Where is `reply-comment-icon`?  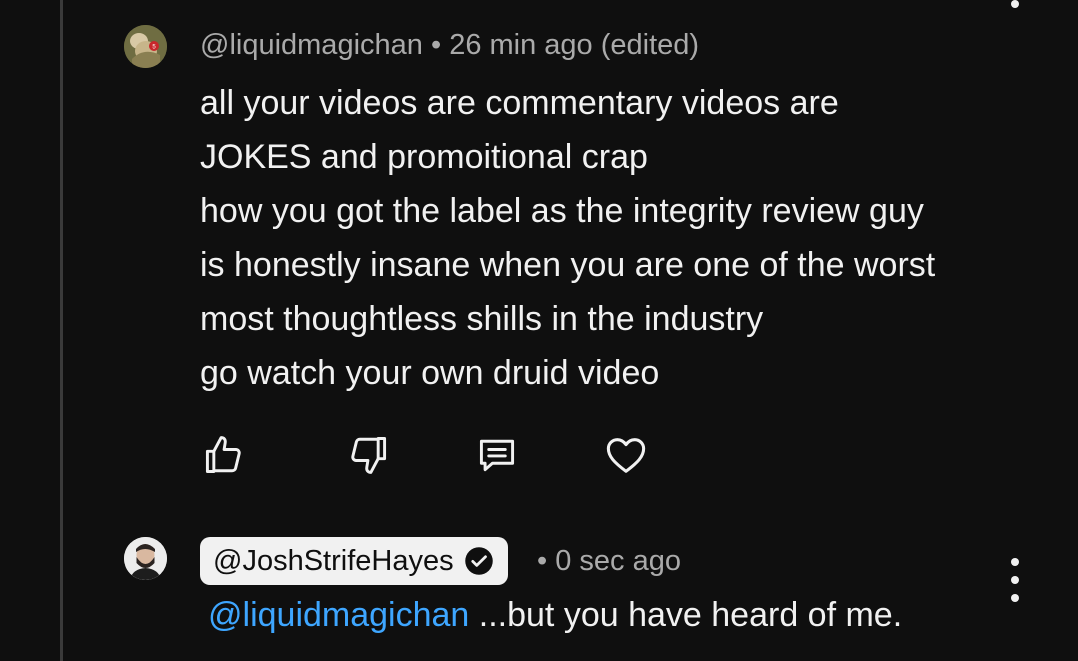
reply-comment-icon is located at coordinates (497, 455).